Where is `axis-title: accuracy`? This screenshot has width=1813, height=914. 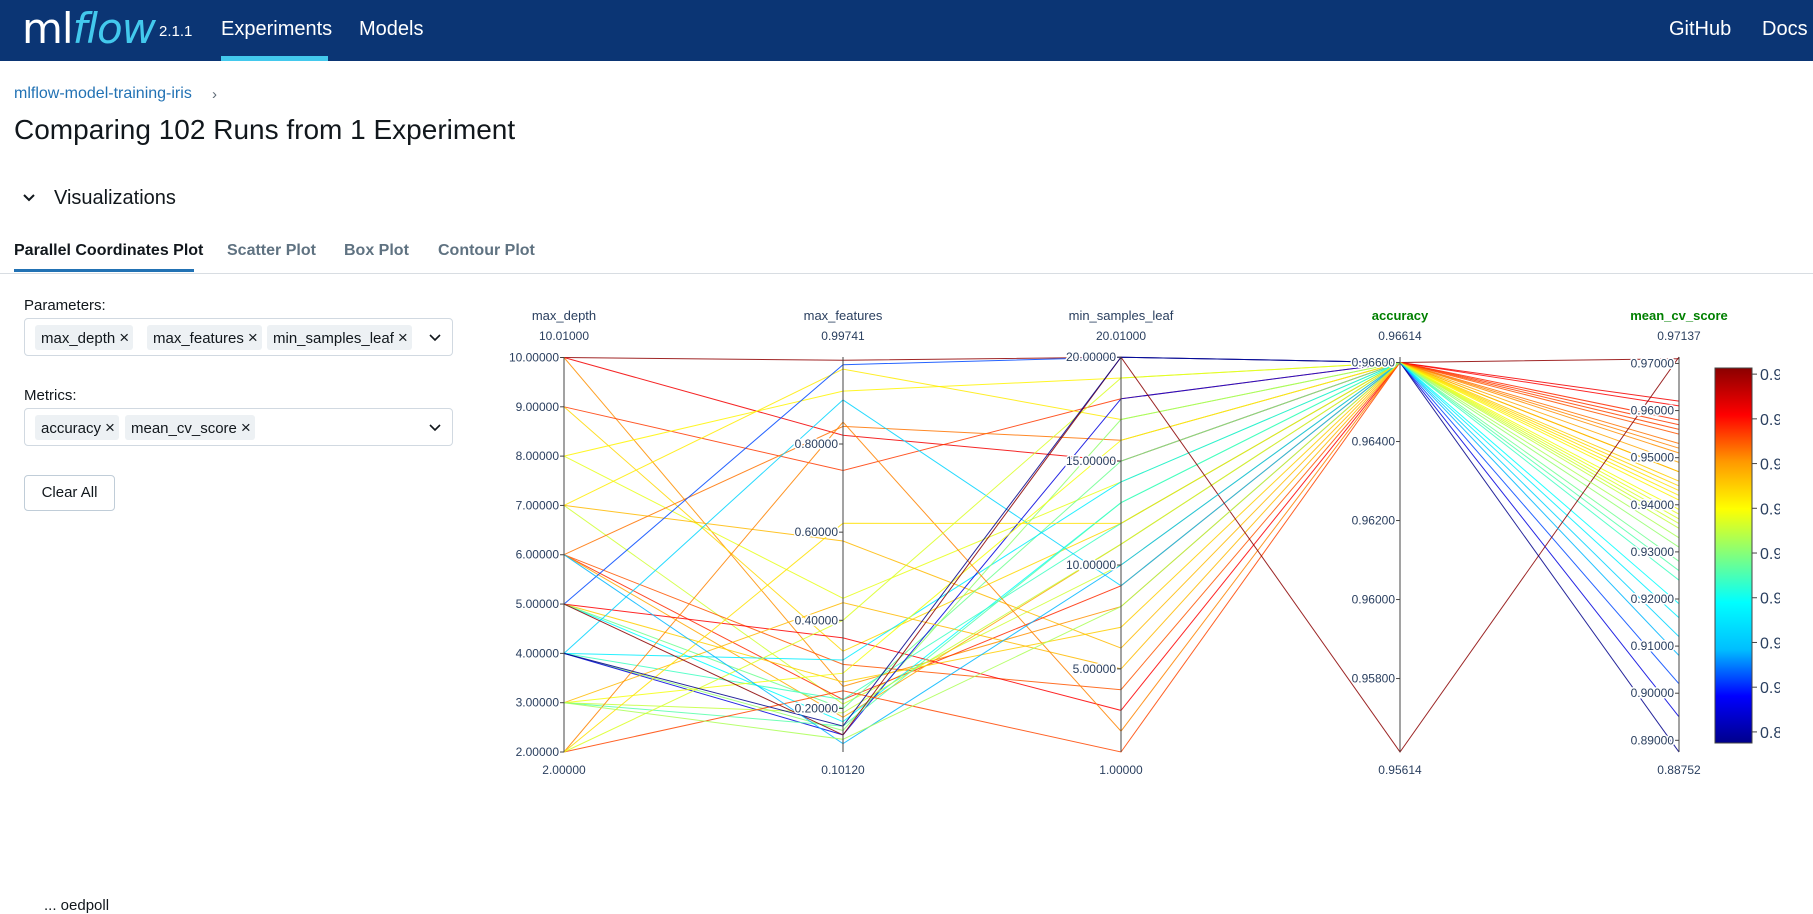
axis-title: accuracy is located at coordinates (1400, 315).